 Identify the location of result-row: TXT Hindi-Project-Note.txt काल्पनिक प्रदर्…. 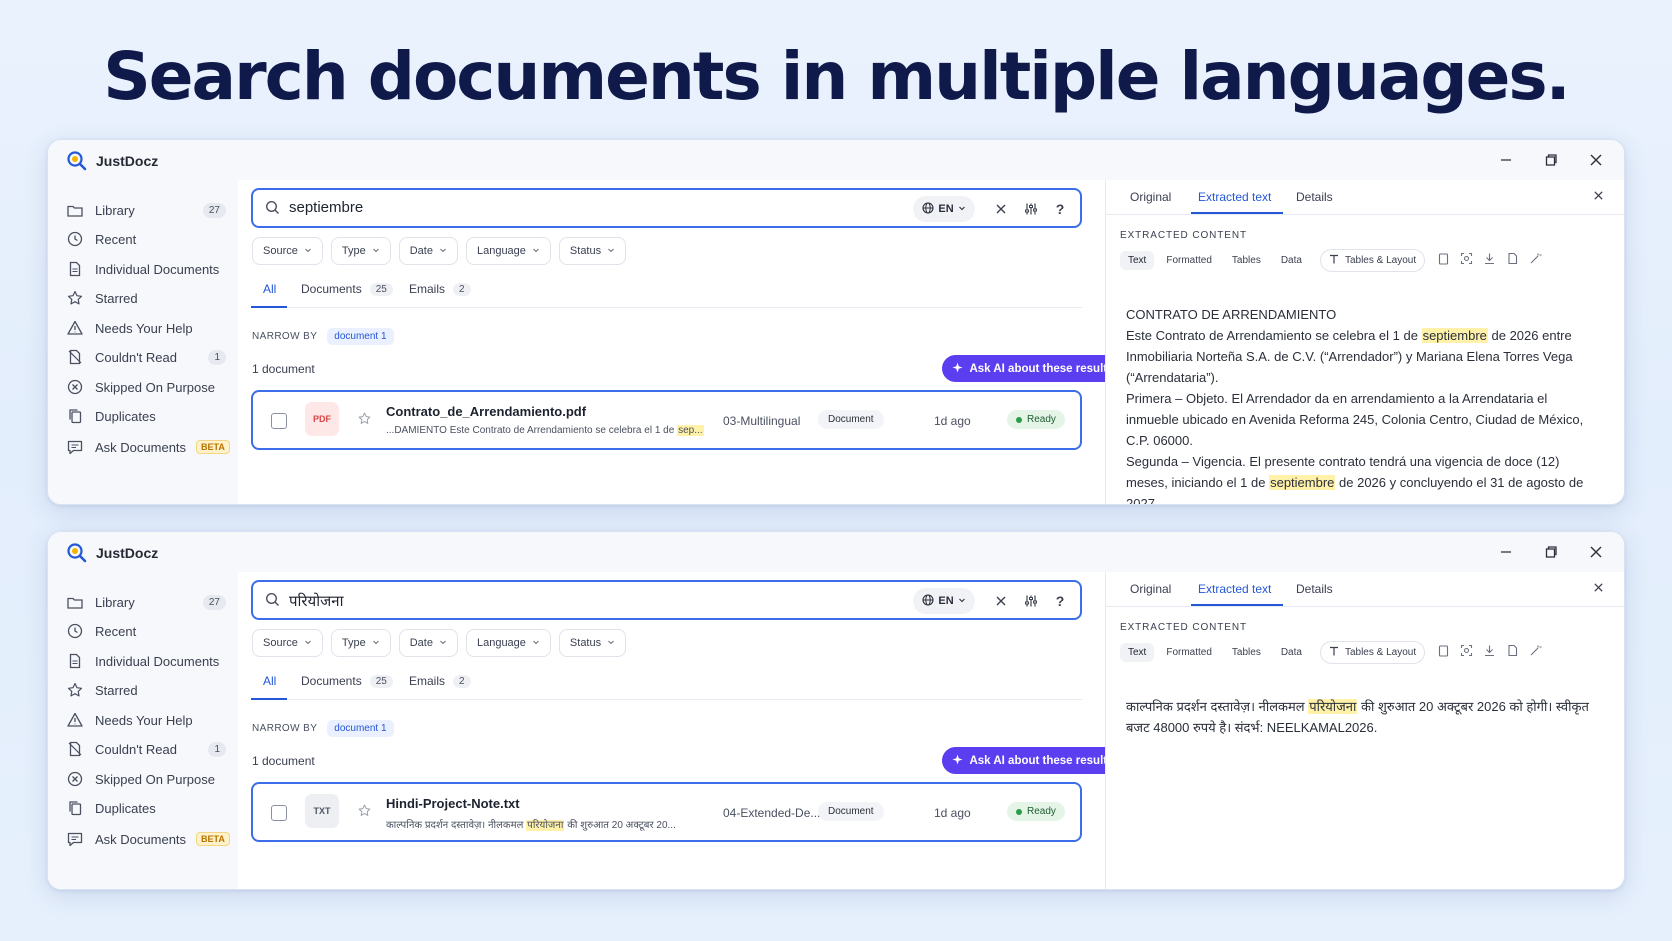
(666, 812).